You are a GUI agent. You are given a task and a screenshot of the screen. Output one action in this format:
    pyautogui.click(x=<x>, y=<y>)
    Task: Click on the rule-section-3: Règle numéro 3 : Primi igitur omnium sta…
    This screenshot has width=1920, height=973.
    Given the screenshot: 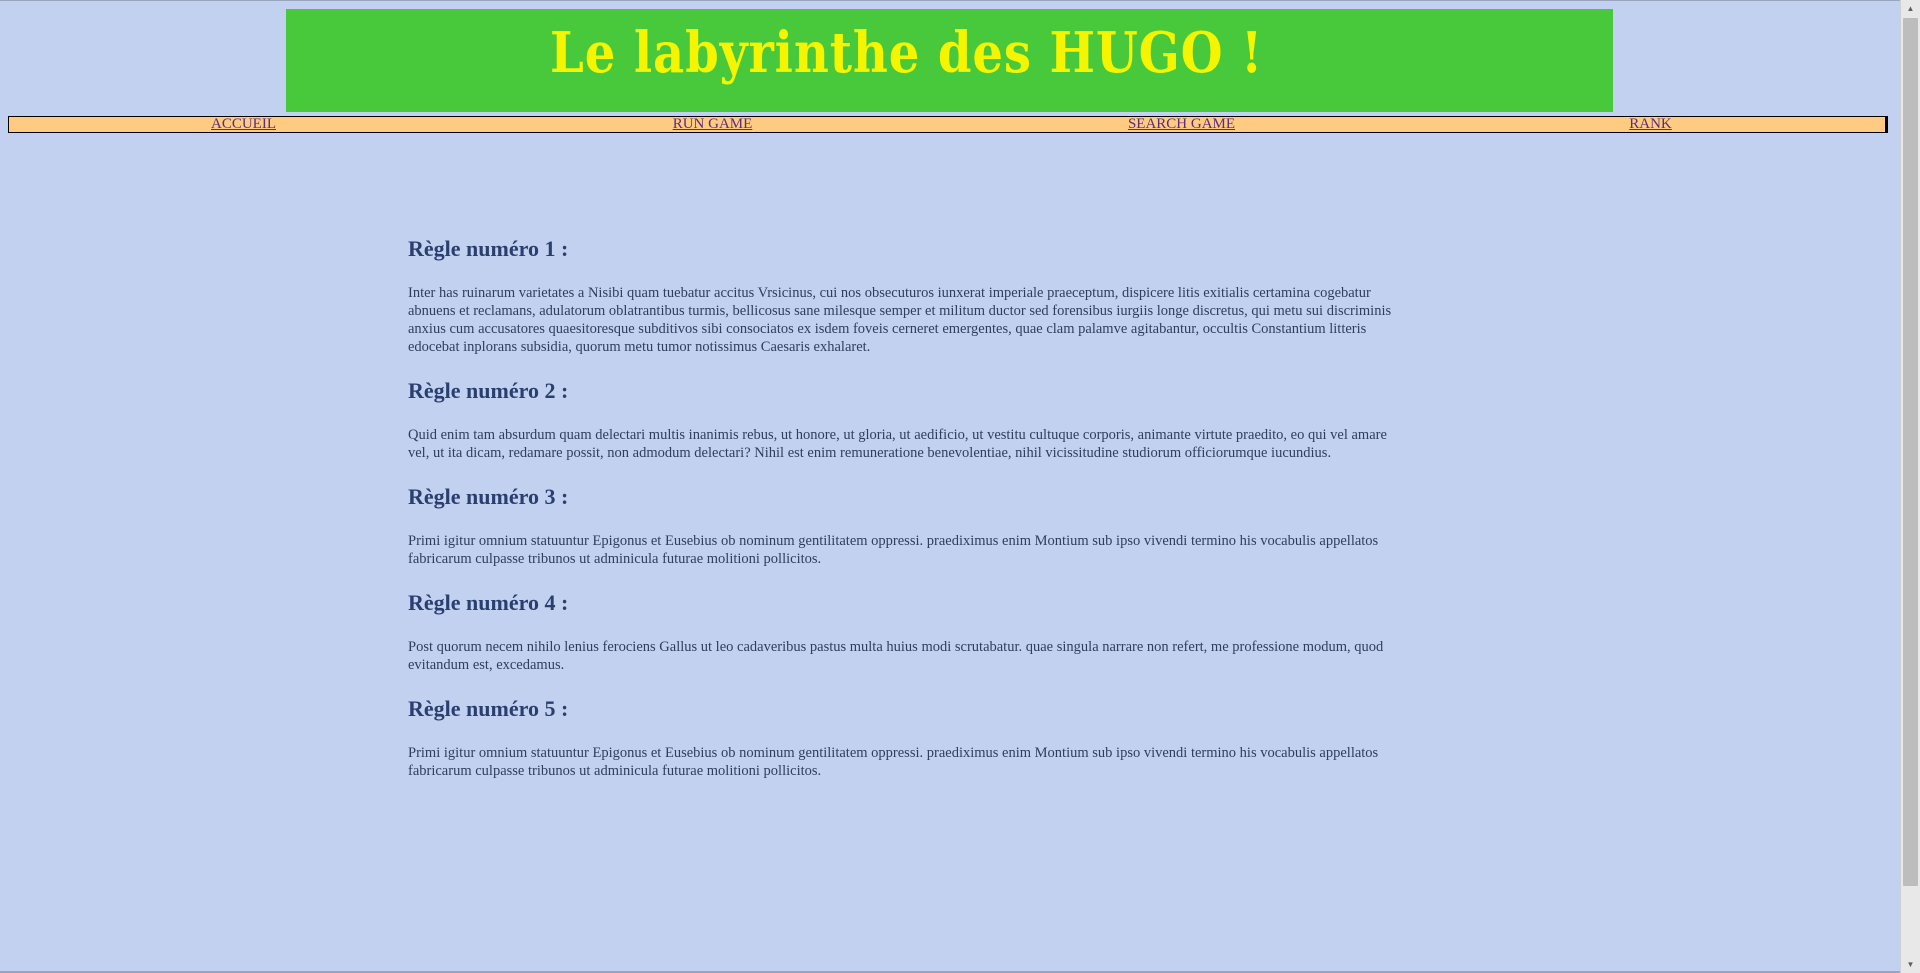 What is the action you would take?
    pyautogui.click(x=908, y=526)
    